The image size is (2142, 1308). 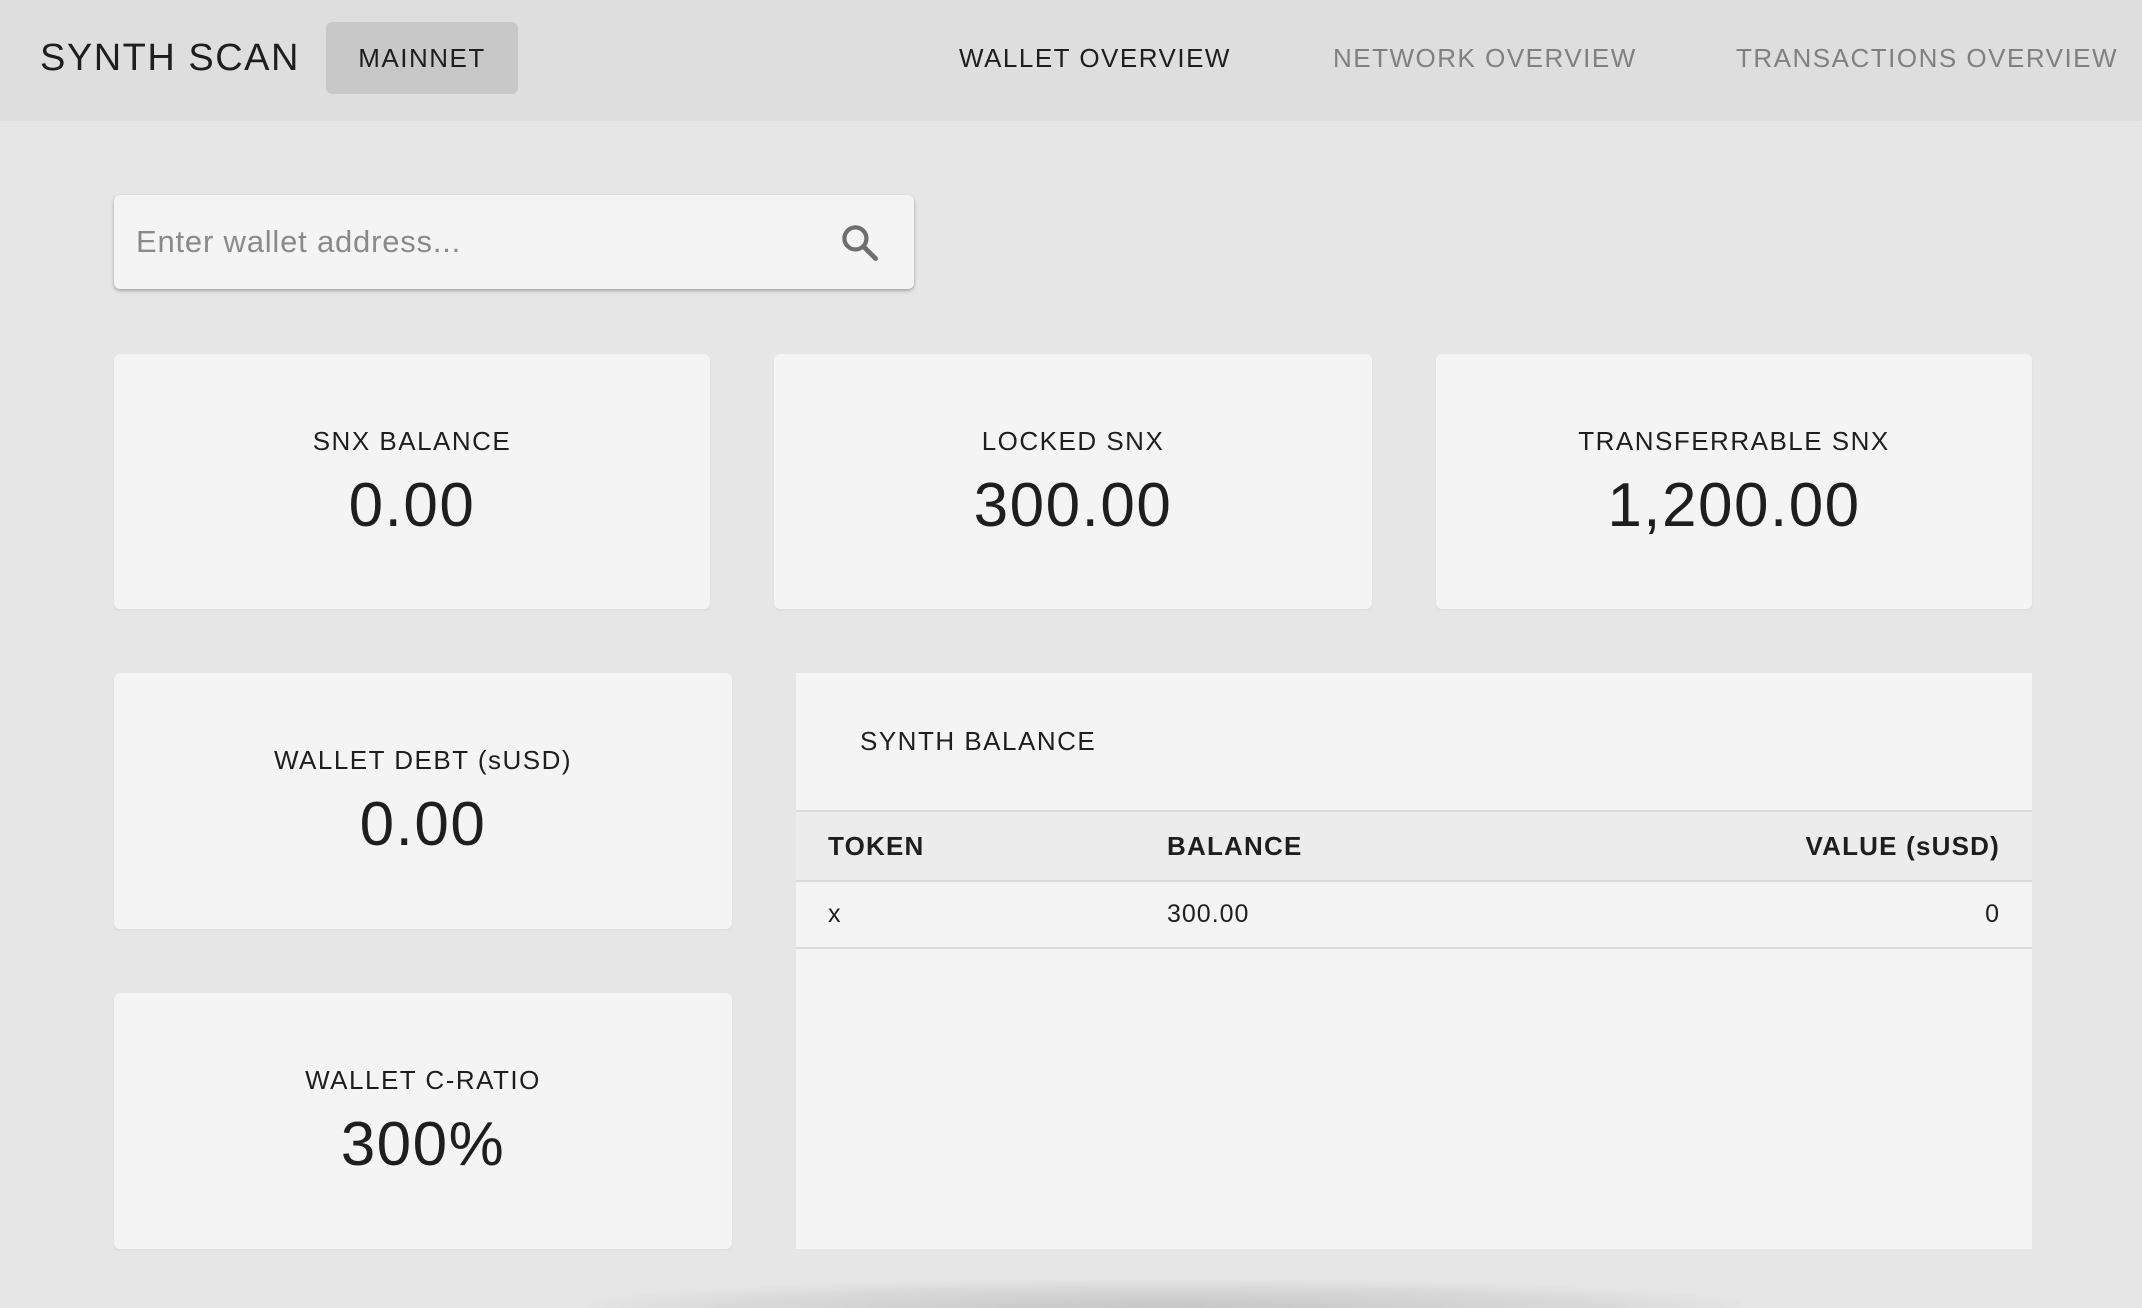 I want to click on bottom-shadow-divider, so click(x=1165, y=1294).